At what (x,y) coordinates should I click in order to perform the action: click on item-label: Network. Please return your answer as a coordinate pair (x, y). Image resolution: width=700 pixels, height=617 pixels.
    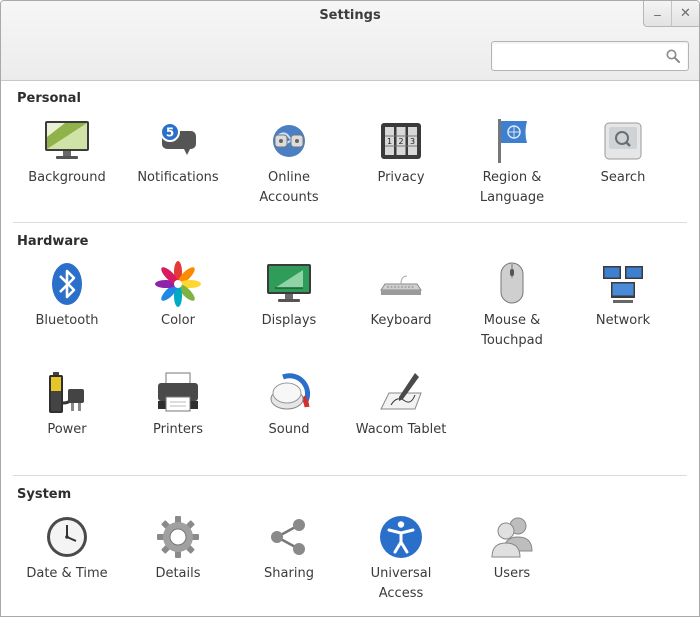
    Looking at the image, I should click on (623, 320).